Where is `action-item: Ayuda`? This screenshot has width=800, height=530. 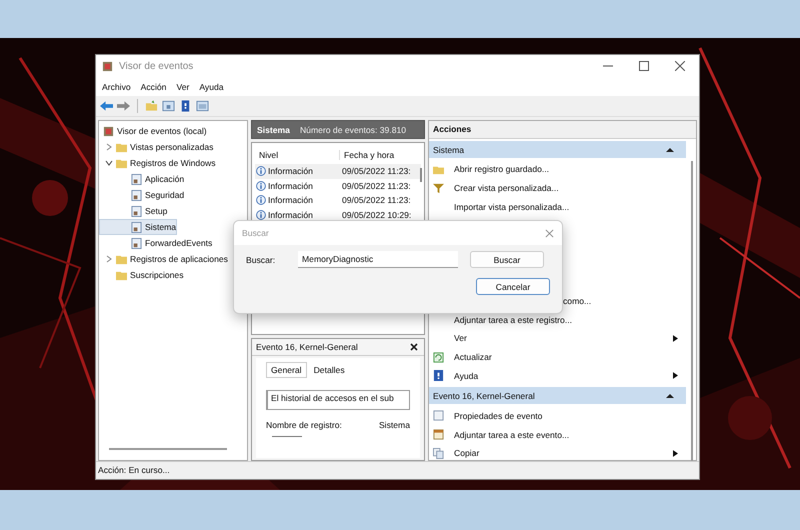
action-item: Ayuda is located at coordinates (556, 376).